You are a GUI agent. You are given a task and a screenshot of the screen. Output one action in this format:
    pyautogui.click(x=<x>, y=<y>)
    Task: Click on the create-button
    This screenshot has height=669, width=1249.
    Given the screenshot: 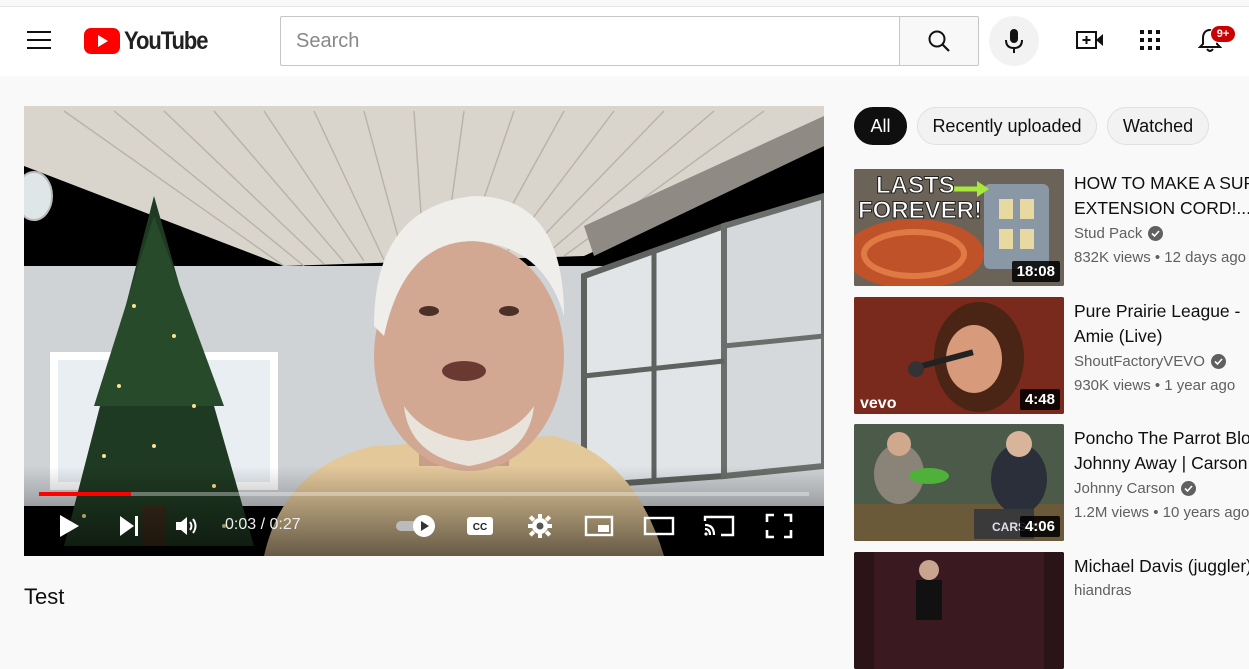 What is the action you would take?
    pyautogui.click(x=1090, y=40)
    